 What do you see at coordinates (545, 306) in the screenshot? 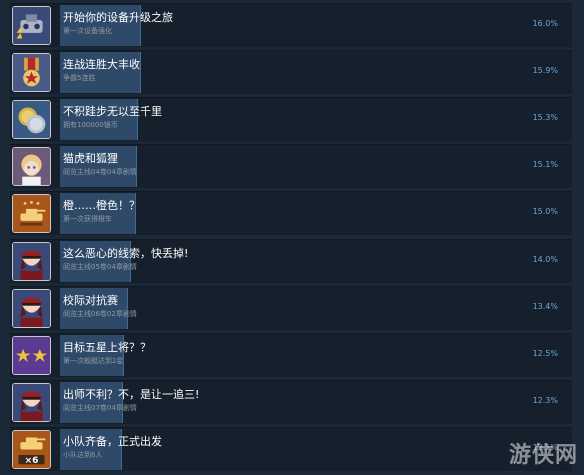
I see `achievement-percent: 13.4%` at bounding box center [545, 306].